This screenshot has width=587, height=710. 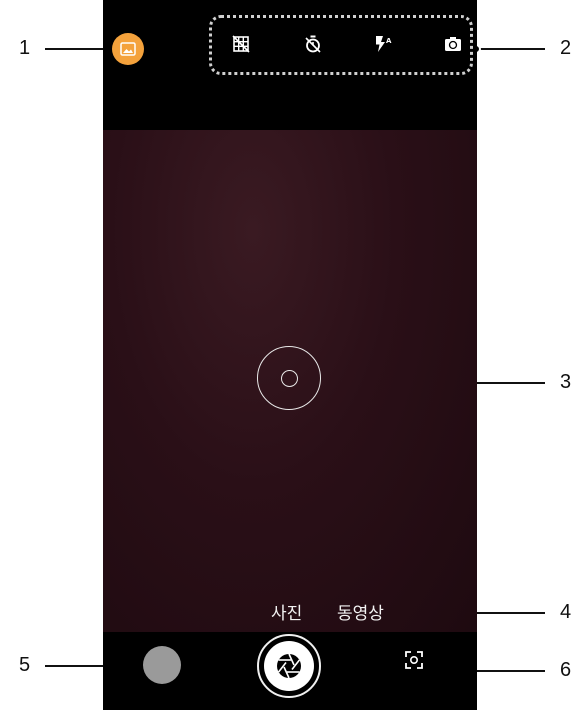 What do you see at coordinates (453, 44) in the screenshot?
I see `switch-camera-icon` at bounding box center [453, 44].